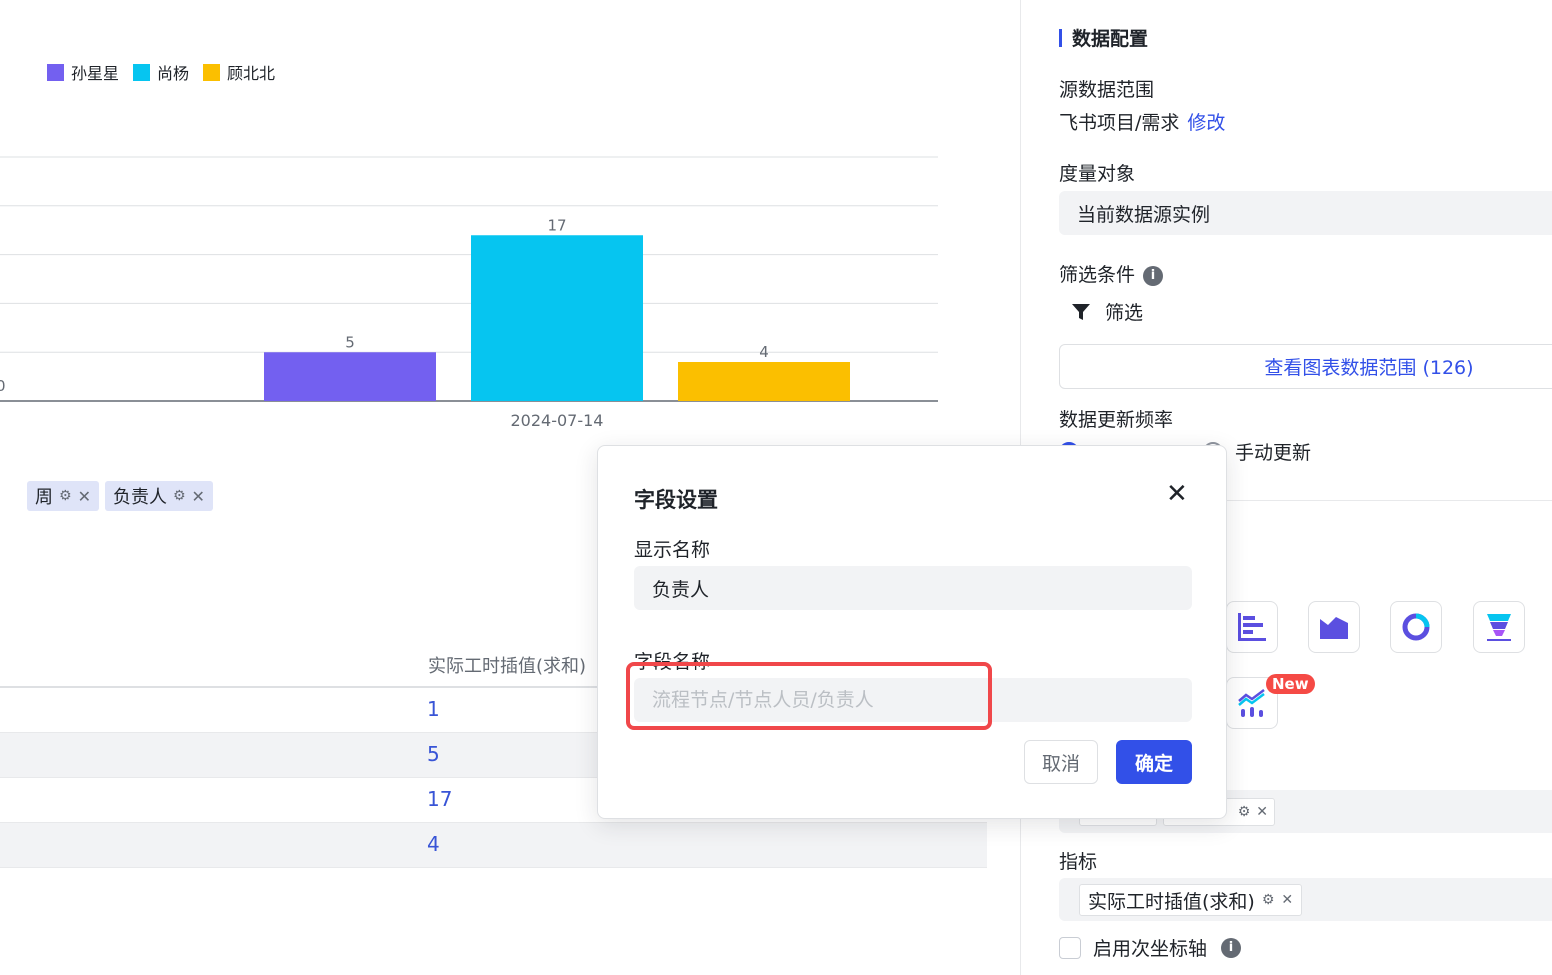 The image size is (1552, 975). I want to click on metric-tag-label: 实际工时插值(求和), so click(1171, 901).